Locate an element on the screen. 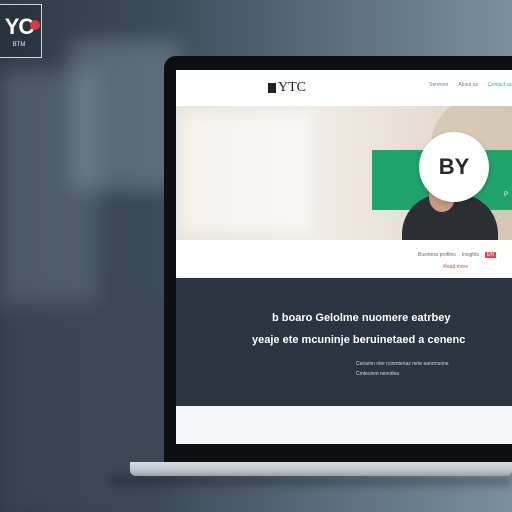 Image resolution: width=512 pixels, height=512 pixels. site-logo-text: YTC is located at coordinates (292, 87).